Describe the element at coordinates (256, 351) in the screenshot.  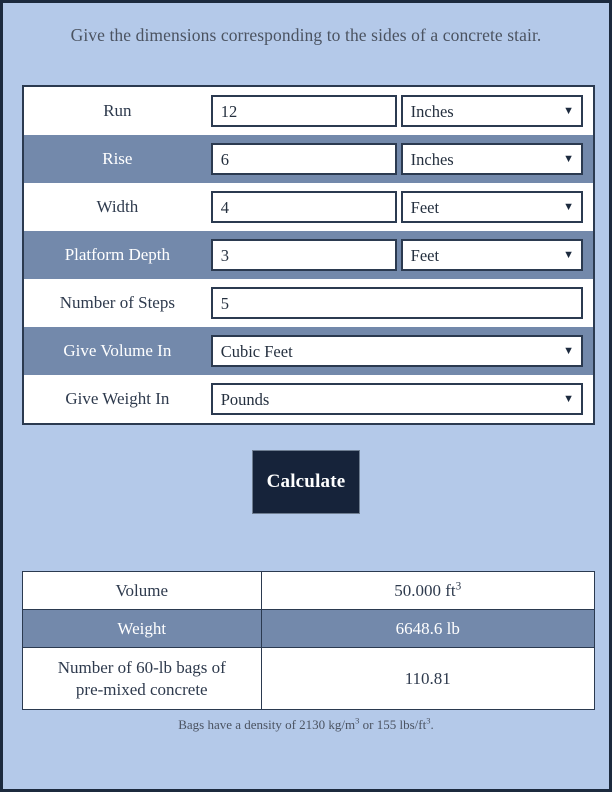
I see `give-volume-in-value: Cubic Feet` at that location.